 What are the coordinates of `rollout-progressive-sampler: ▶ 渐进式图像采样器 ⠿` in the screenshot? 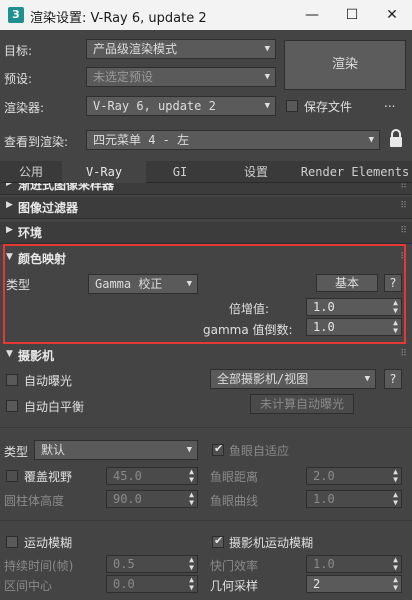 It's located at (206, 189).